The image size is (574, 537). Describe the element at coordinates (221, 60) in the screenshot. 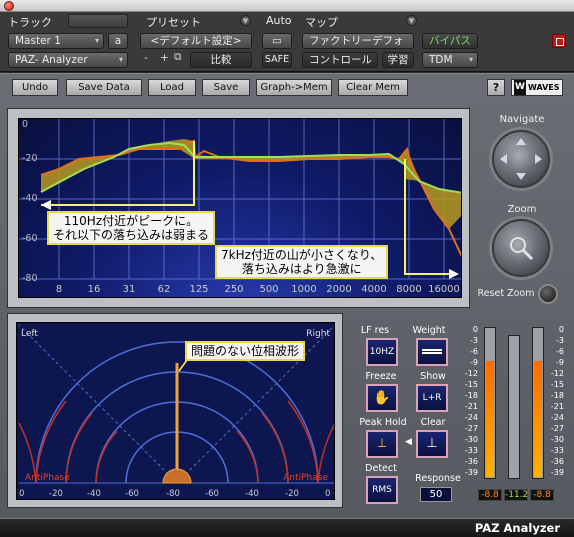

I see `compare-button: 比較` at that location.